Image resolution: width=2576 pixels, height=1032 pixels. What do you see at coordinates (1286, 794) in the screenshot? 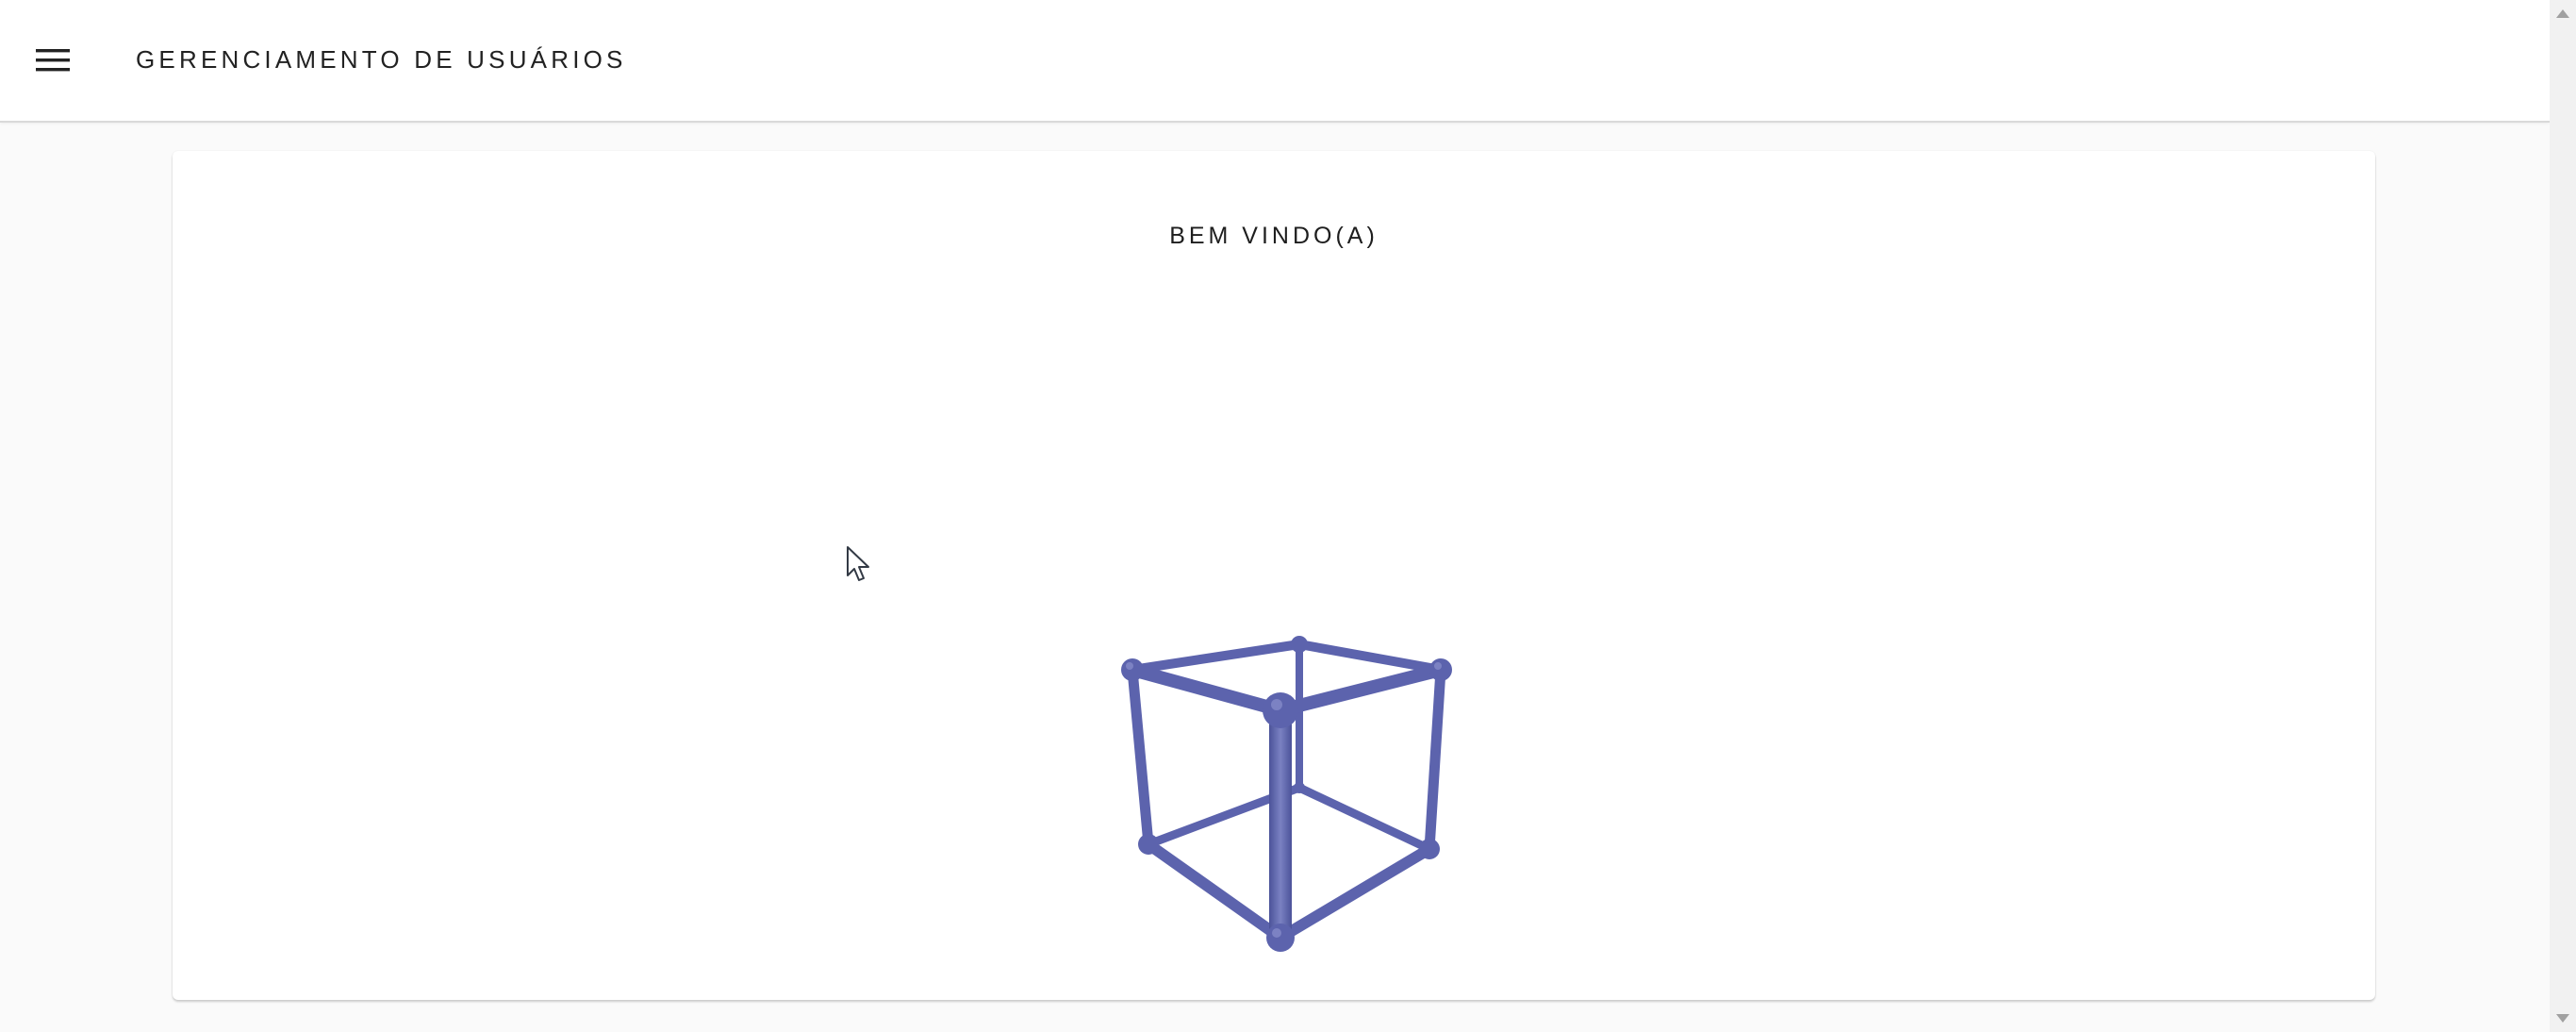
I see `wireframe-cube-icon` at bounding box center [1286, 794].